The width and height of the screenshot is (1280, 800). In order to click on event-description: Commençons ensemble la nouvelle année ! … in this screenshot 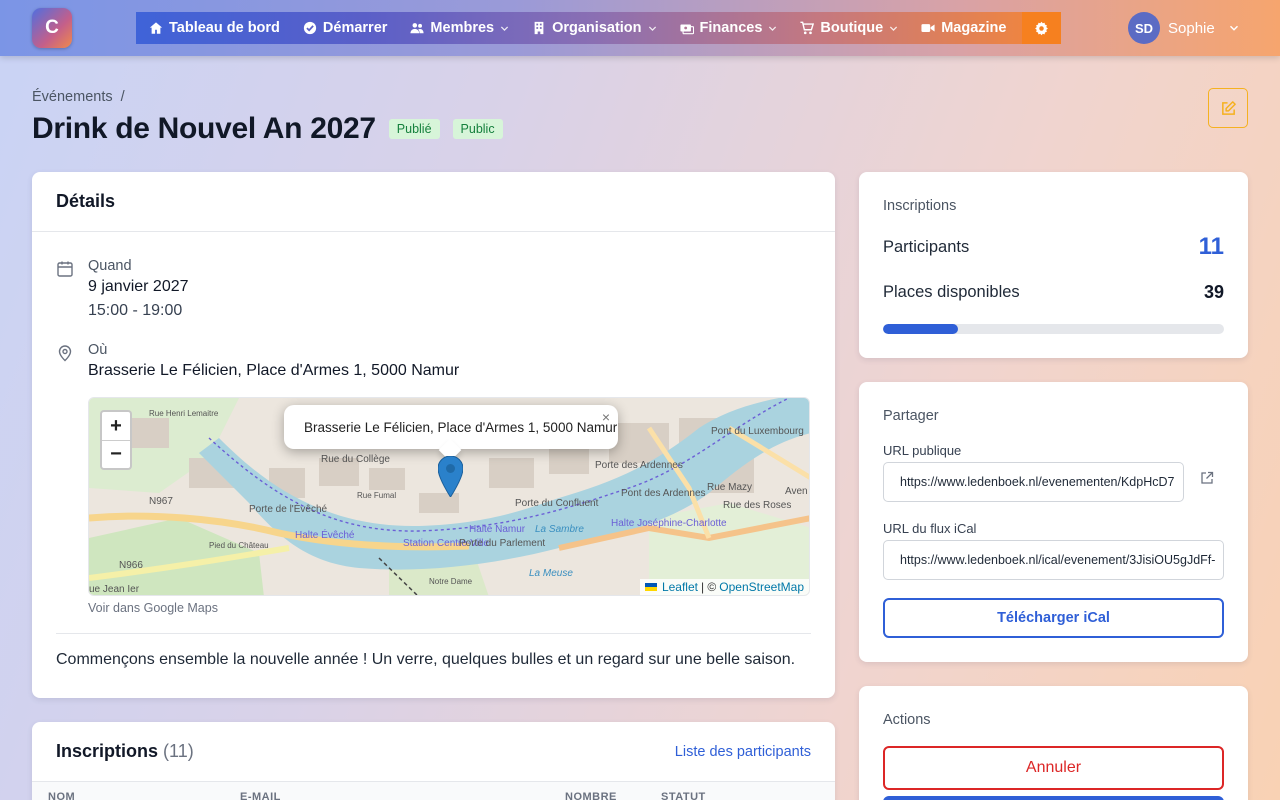, I will do `click(426, 659)`.